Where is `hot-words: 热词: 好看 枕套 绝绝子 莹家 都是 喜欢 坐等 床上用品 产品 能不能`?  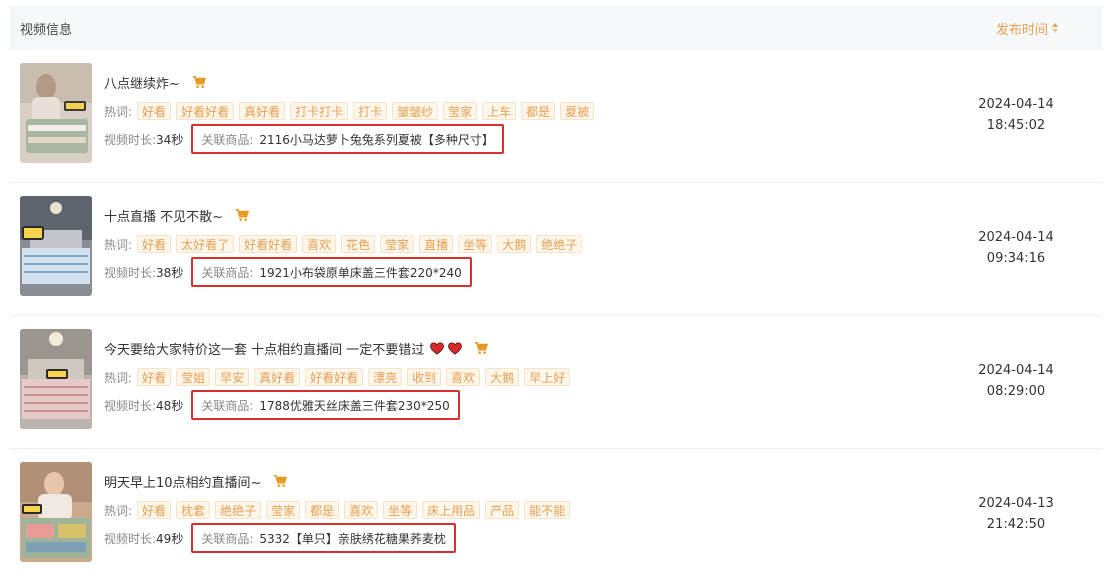 hot-words: 热词: 好看 枕套 绝绝子 莹家 都是 喜欢 坐等 床上用品 产品 能不能 is located at coordinates (514, 510).